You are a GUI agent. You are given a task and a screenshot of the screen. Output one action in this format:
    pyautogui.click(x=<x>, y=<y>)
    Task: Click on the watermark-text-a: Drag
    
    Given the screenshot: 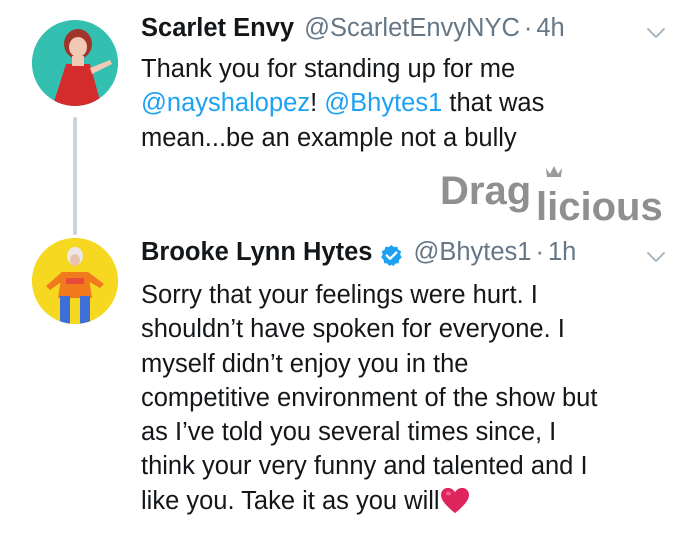 What is the action you would take?
    pyautogui.click(x=485, y=191)
    